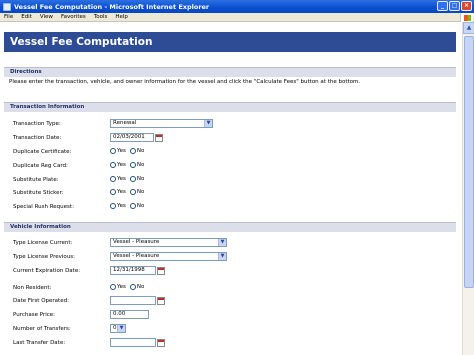 The height and width of the screenshot is (355, 474). I want to click on scrollbar-thumb, so click(469, 162).